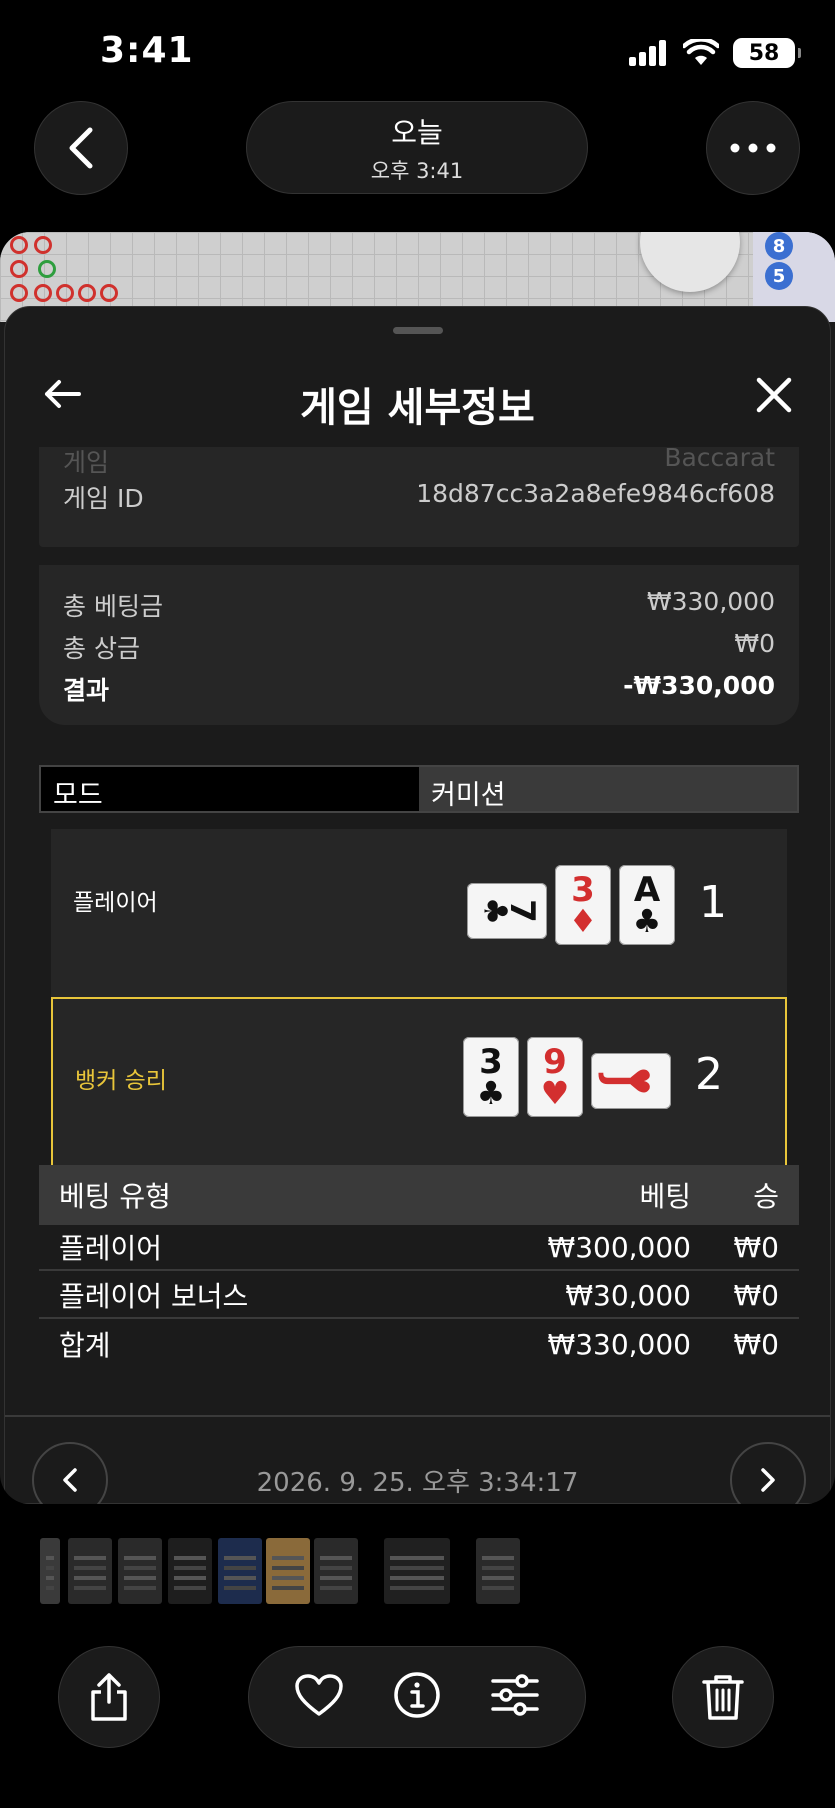 The height and width of the screenshot is (1808, 835). I want to click on chevron-right-icon, so click(768, 1480).